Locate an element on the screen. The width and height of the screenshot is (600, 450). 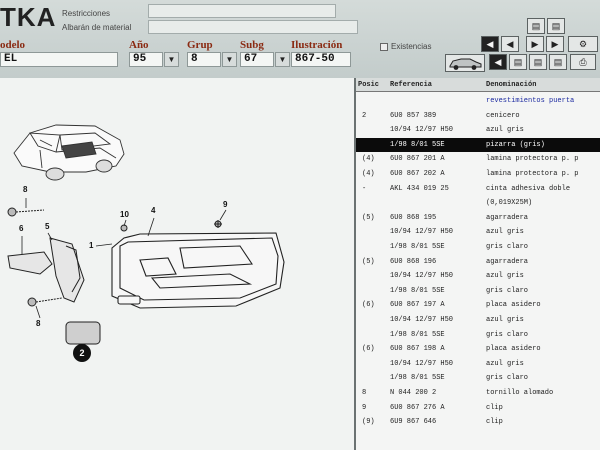
subg-field: 67 is located at coordinates (257, 59).